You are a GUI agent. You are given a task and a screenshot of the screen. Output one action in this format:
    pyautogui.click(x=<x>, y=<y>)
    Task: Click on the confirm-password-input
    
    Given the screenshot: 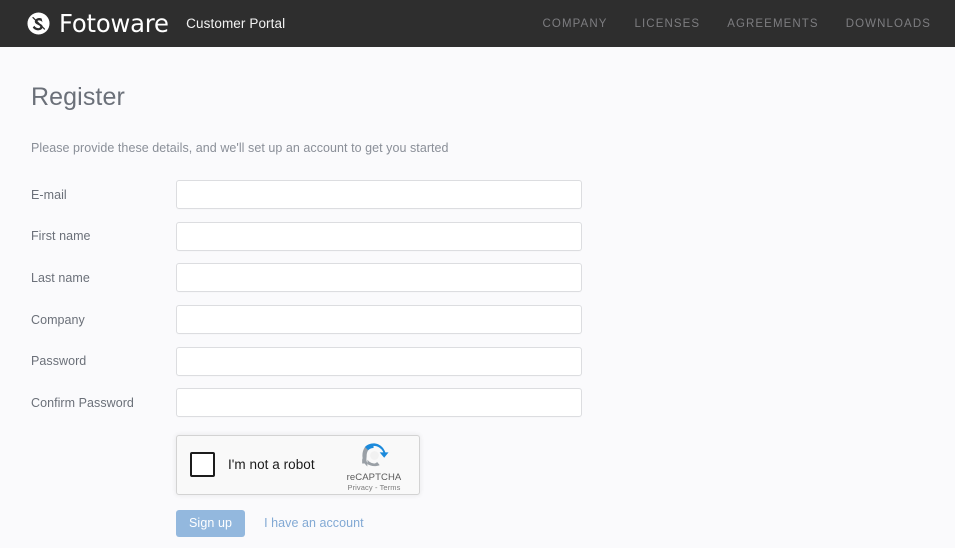 What is the action you would take?
    pyautogui.click(x=379, y=403)
    